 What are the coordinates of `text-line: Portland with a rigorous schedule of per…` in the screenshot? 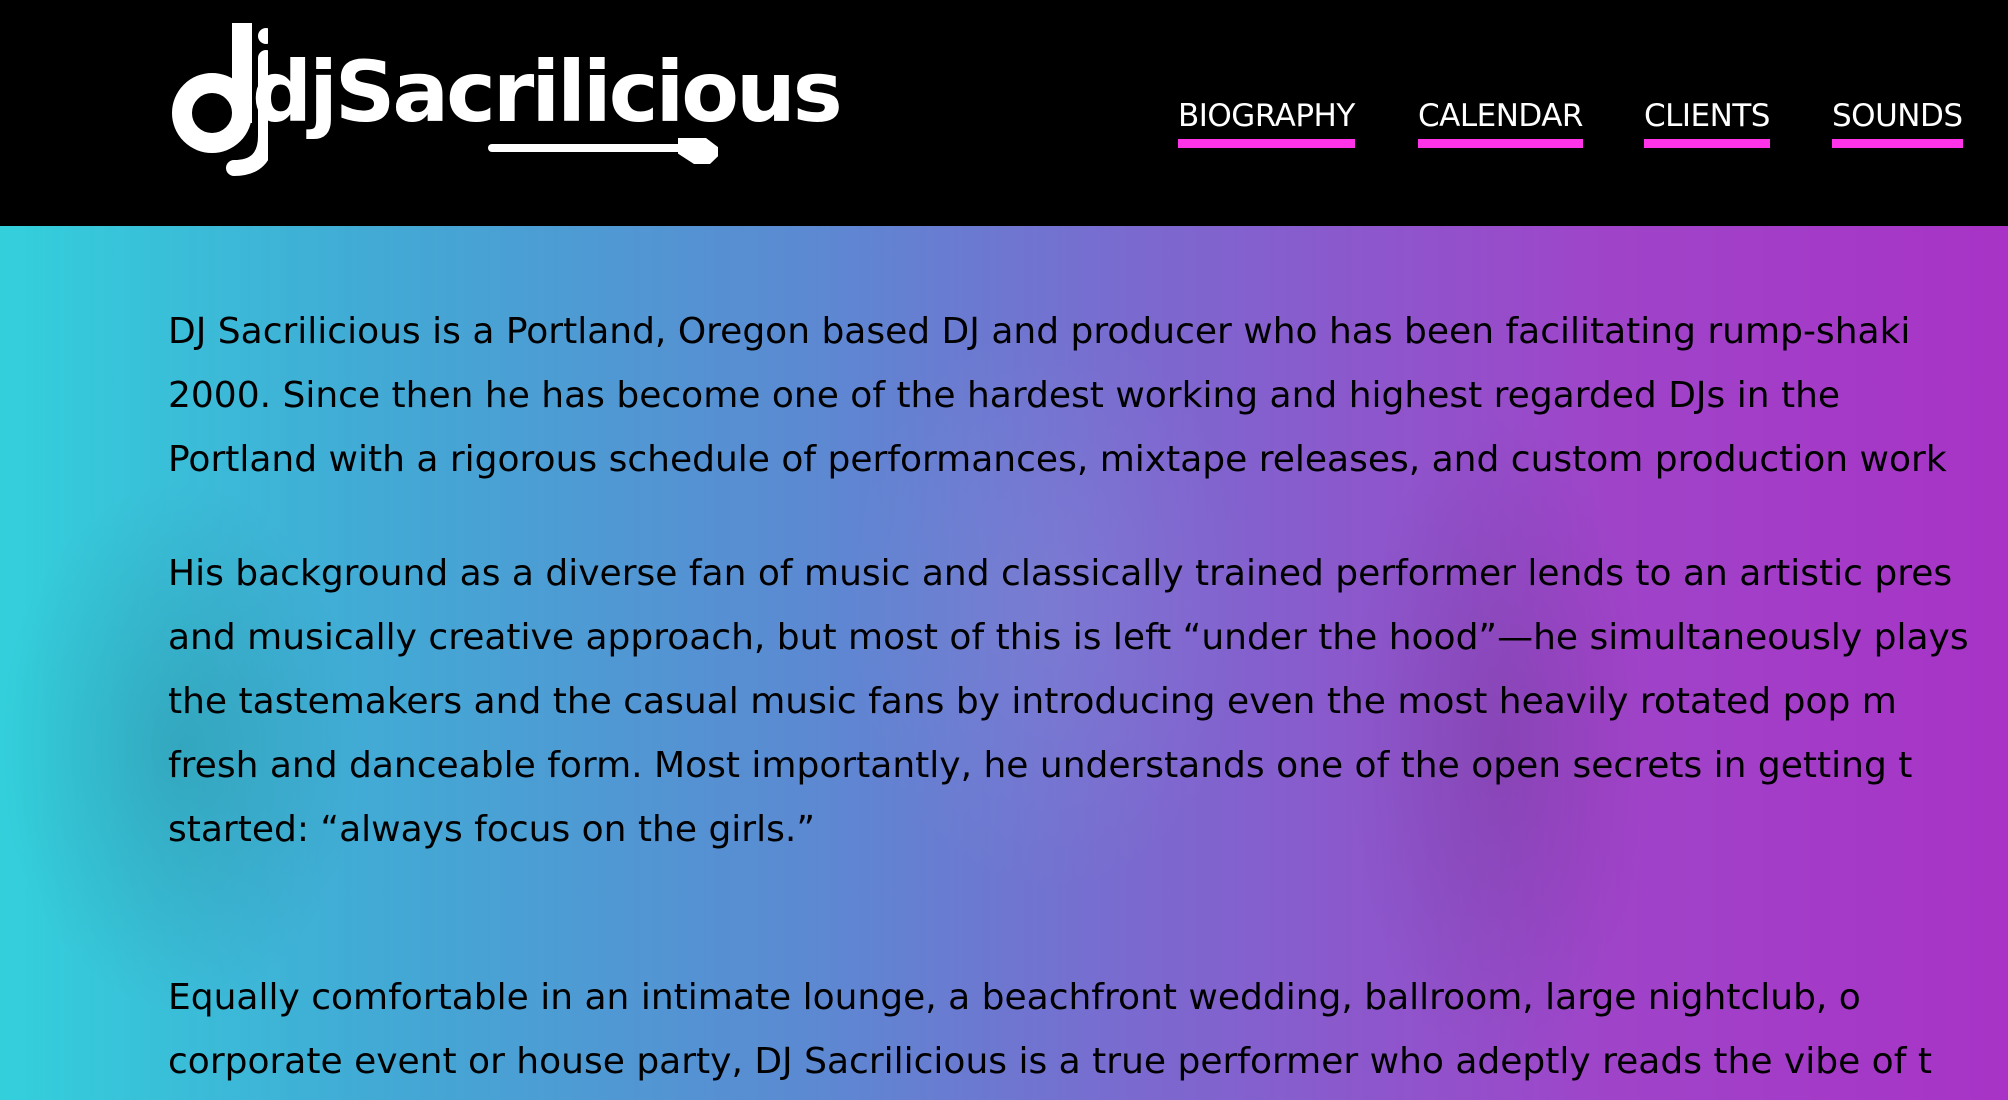 It's located at (1057, 459).